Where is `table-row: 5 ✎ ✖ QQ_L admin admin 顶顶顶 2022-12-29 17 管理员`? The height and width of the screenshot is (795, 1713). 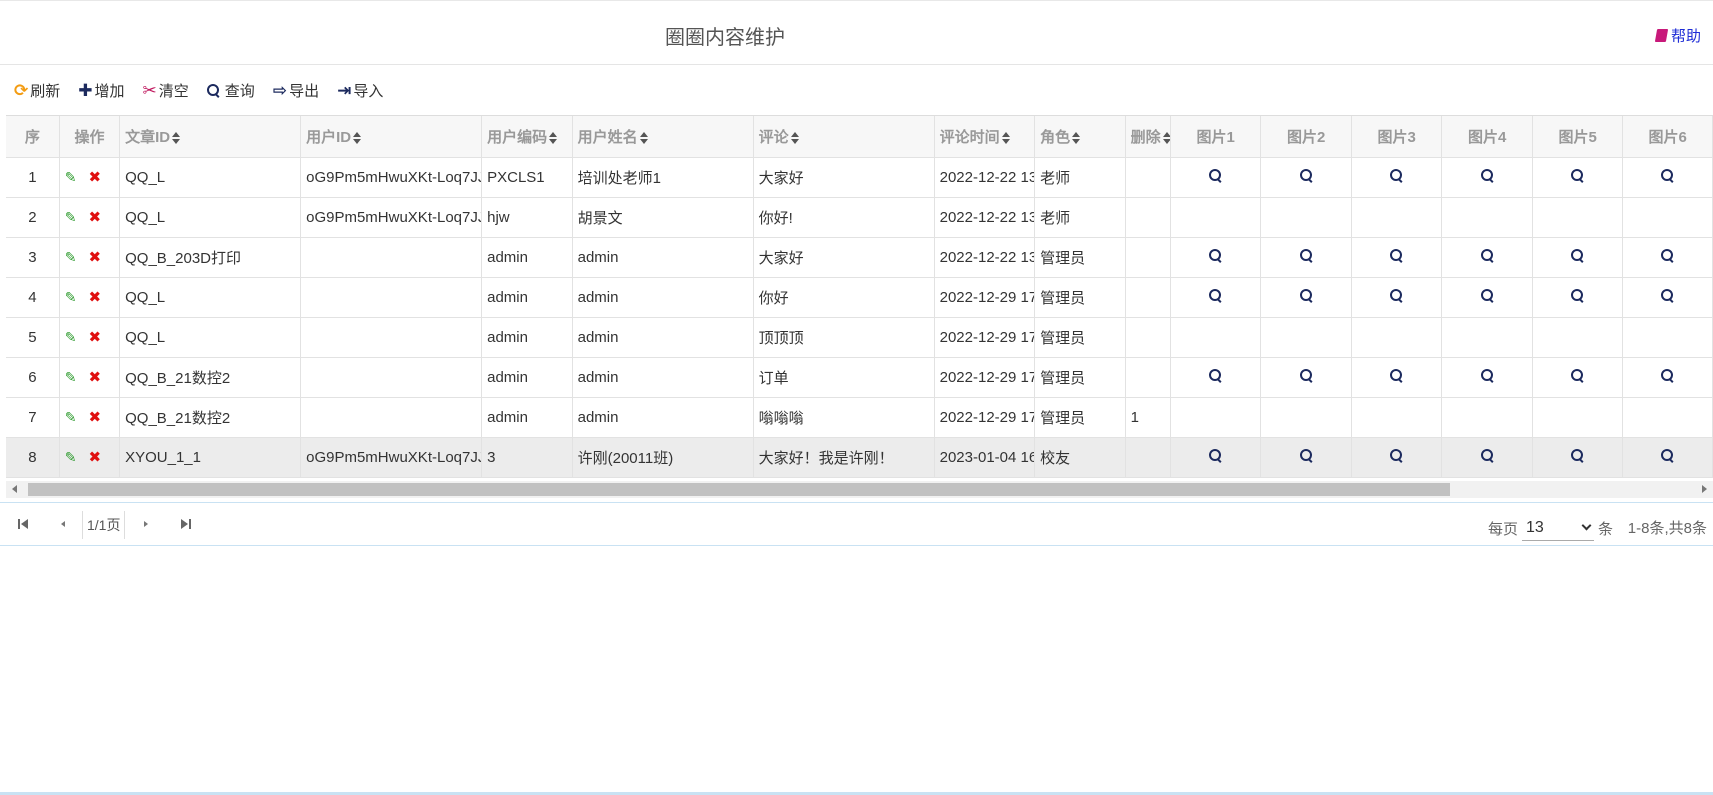 table-row: 5 ✎ ✖ QQ_L admin admin 顶顶顶 2022-12-29 17 管理员 is located at coordinates (859, 337).